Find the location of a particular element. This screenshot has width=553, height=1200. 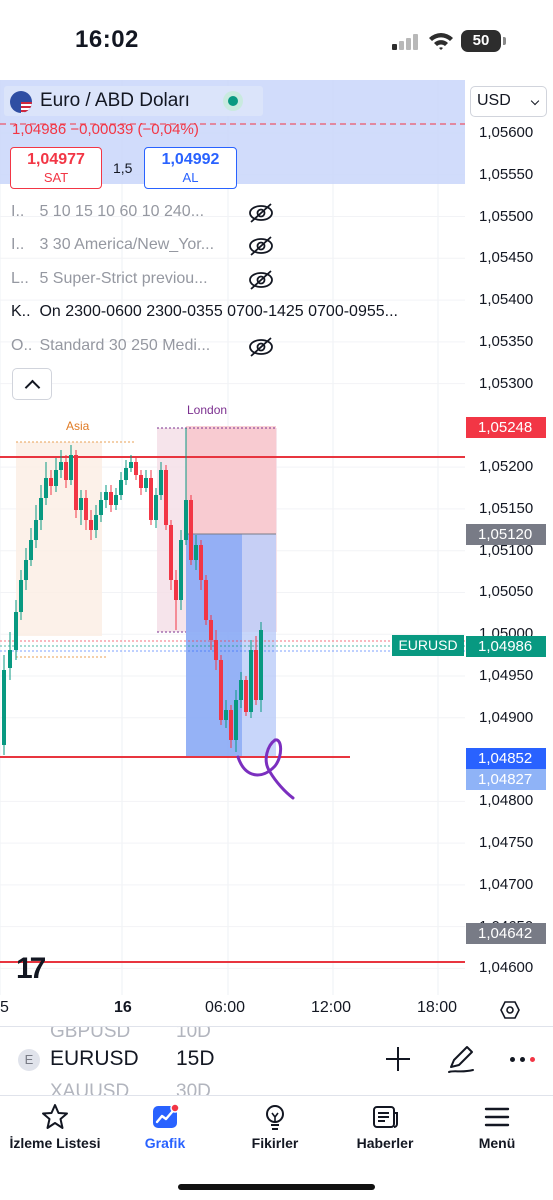

chart-settings-icon is located at coordinates (510, 1010).